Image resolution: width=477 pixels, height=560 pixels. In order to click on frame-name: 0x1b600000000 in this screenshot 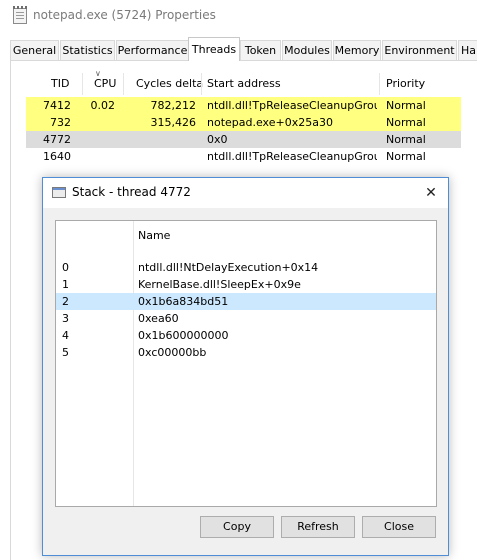, I will do `click(183, 335)`.